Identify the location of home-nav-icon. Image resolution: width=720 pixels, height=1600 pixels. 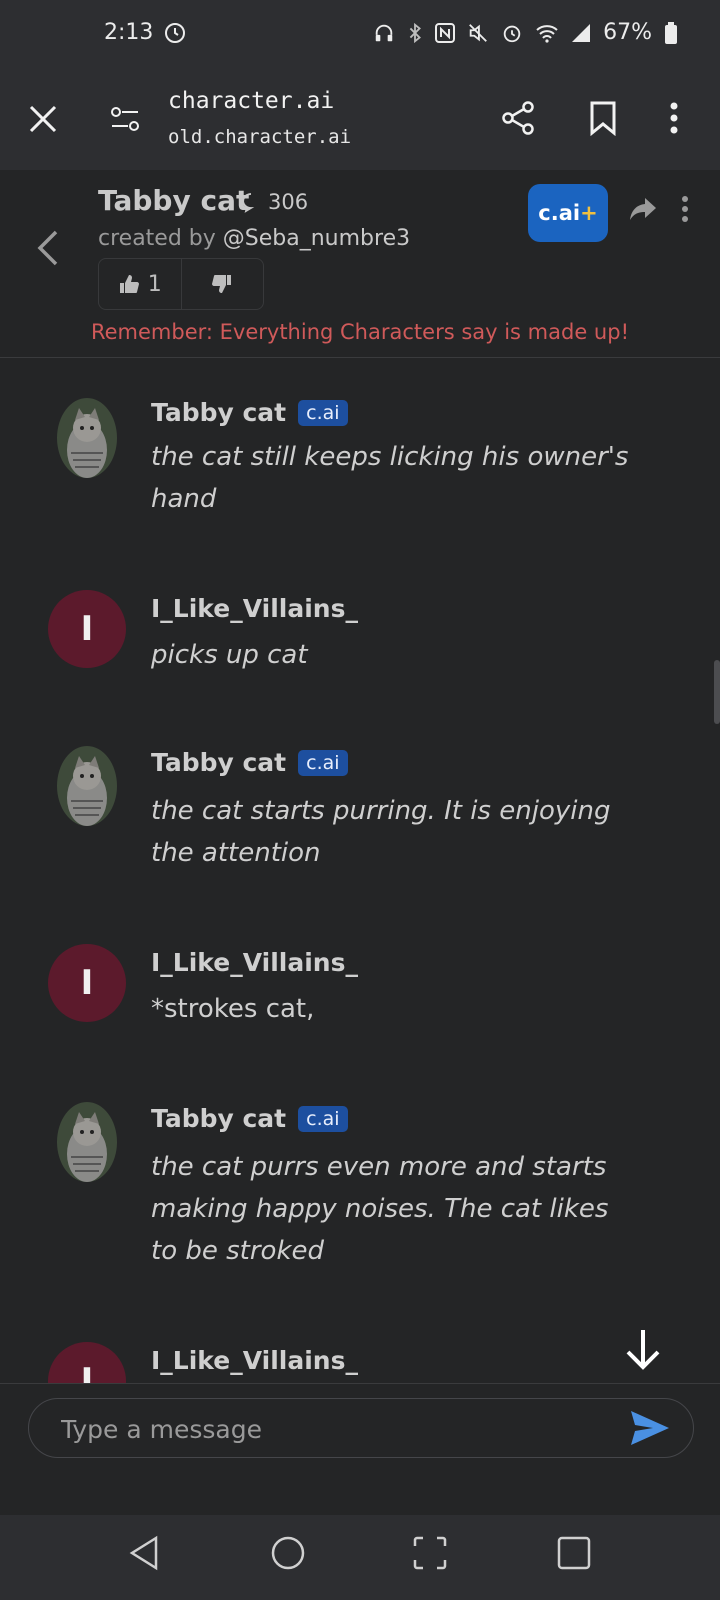
(288, 1553).